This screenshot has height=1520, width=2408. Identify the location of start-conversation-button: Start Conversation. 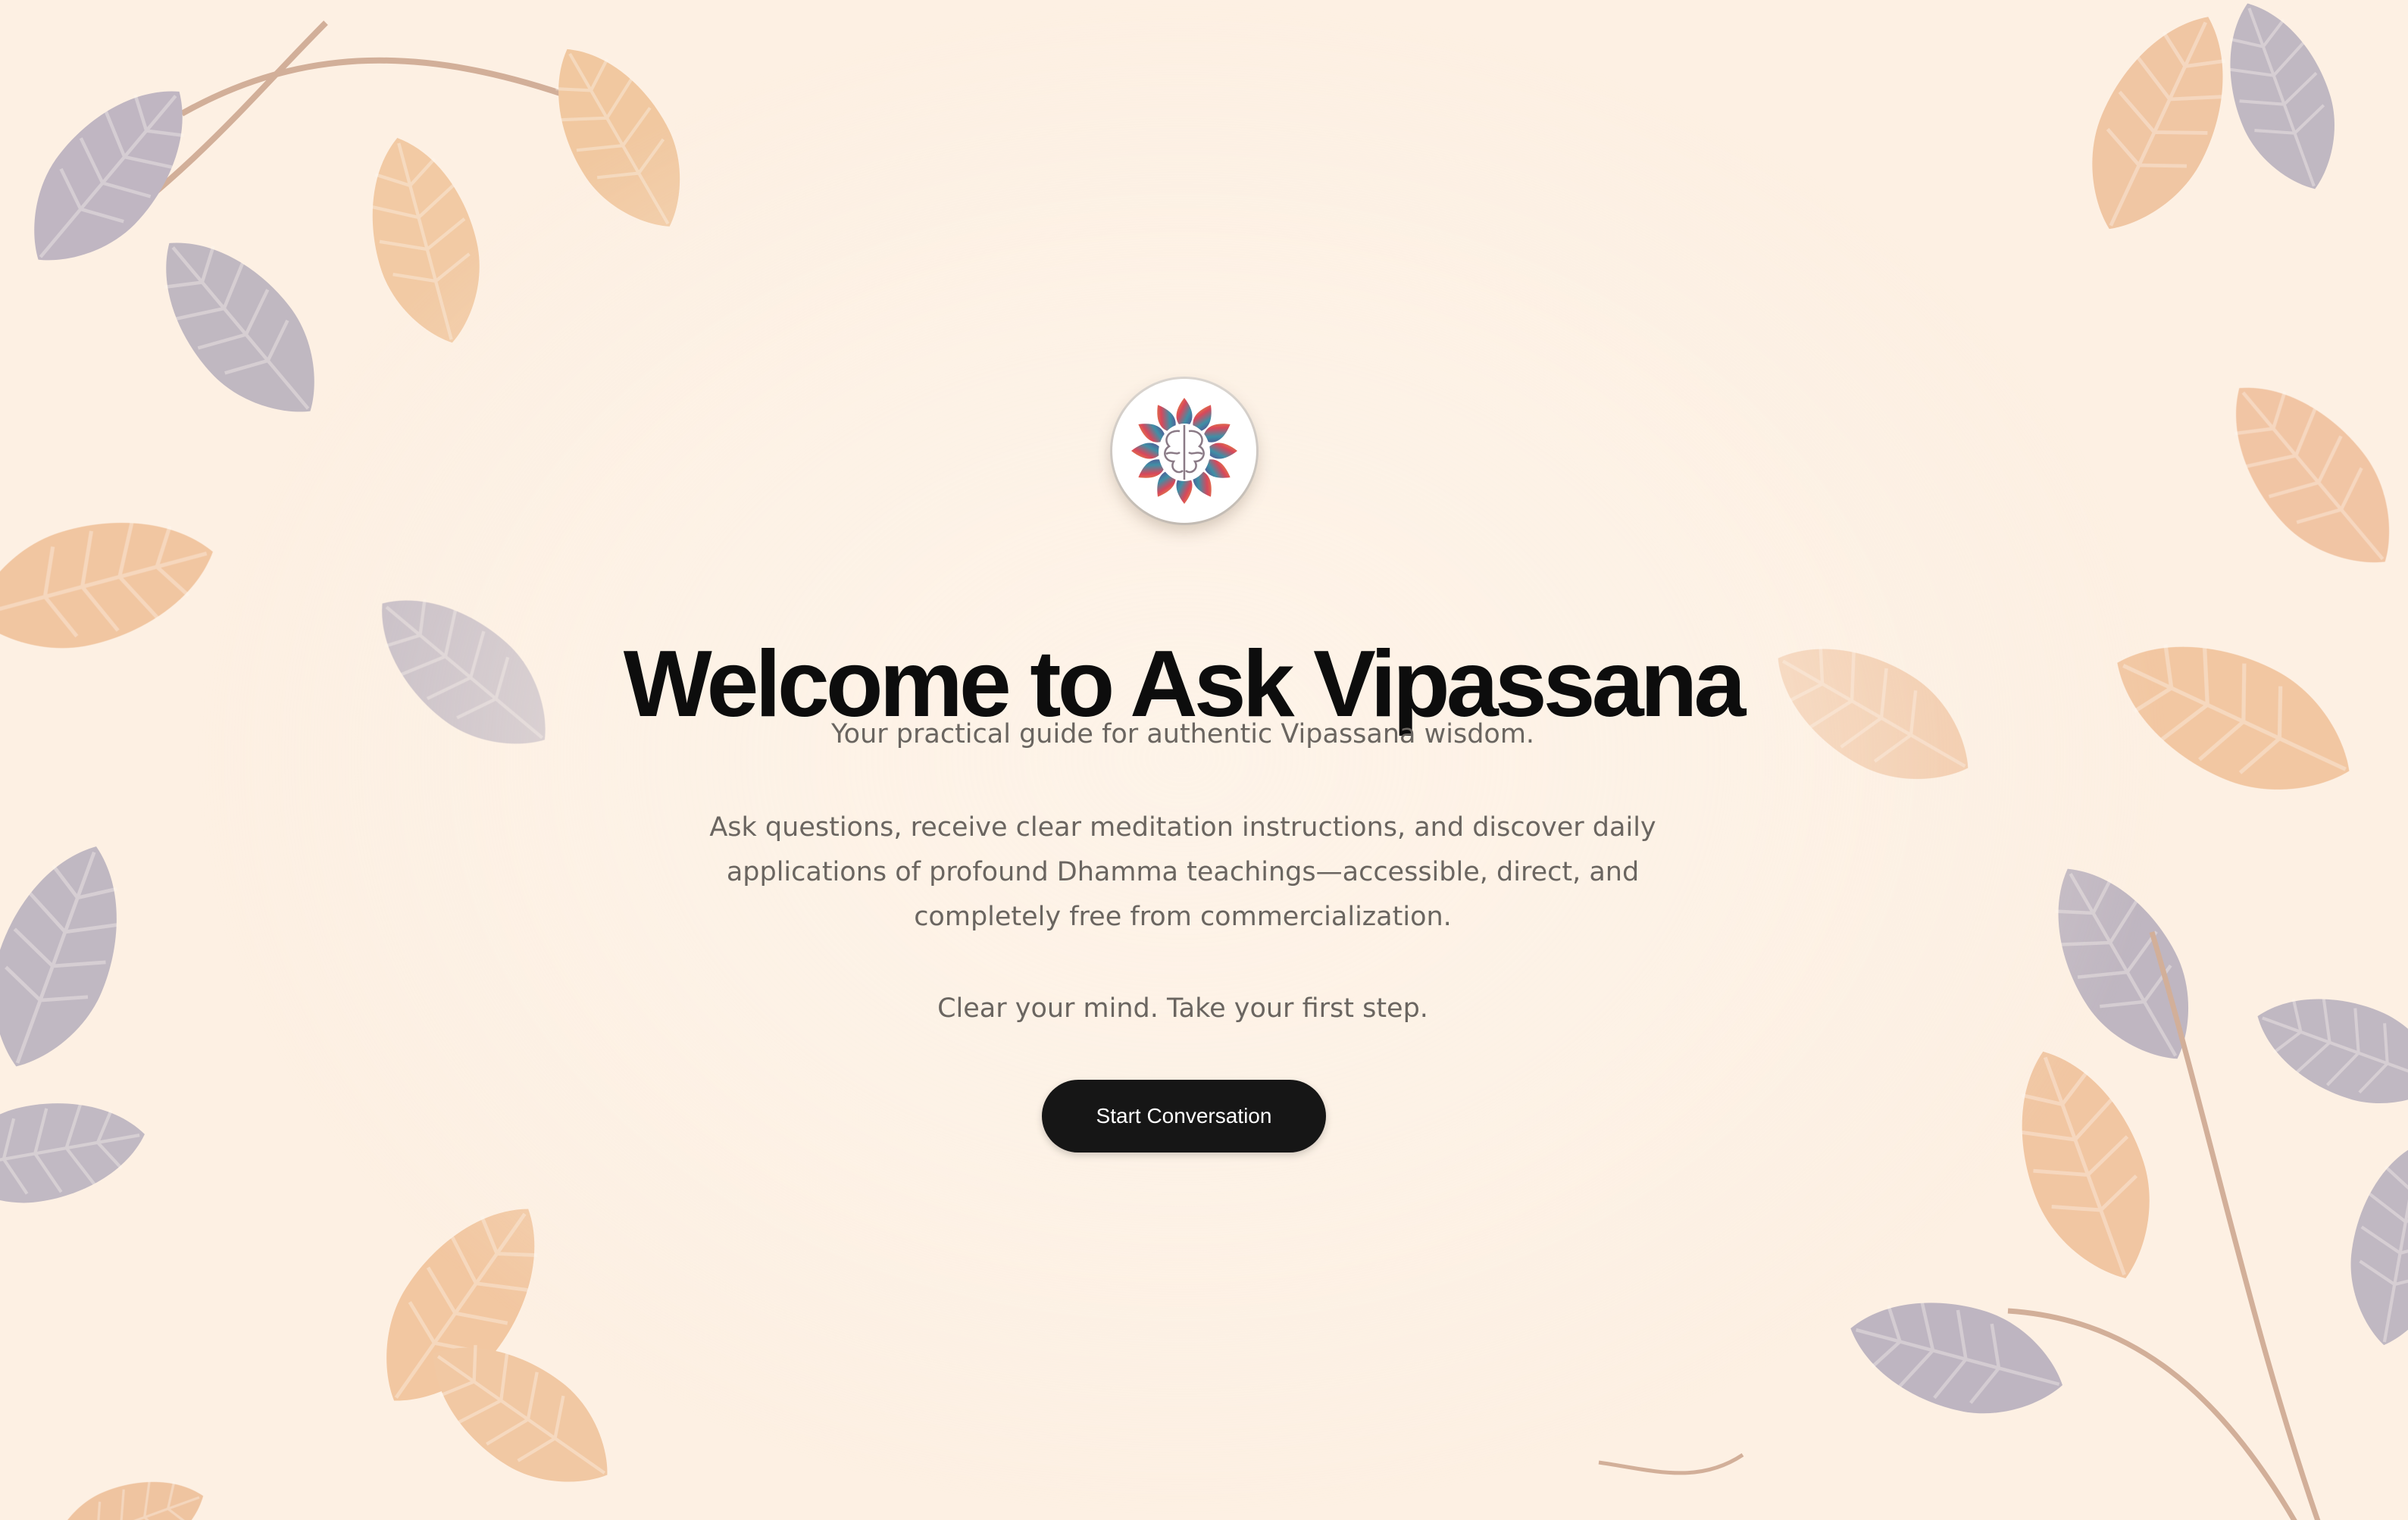
(1184, 1116).